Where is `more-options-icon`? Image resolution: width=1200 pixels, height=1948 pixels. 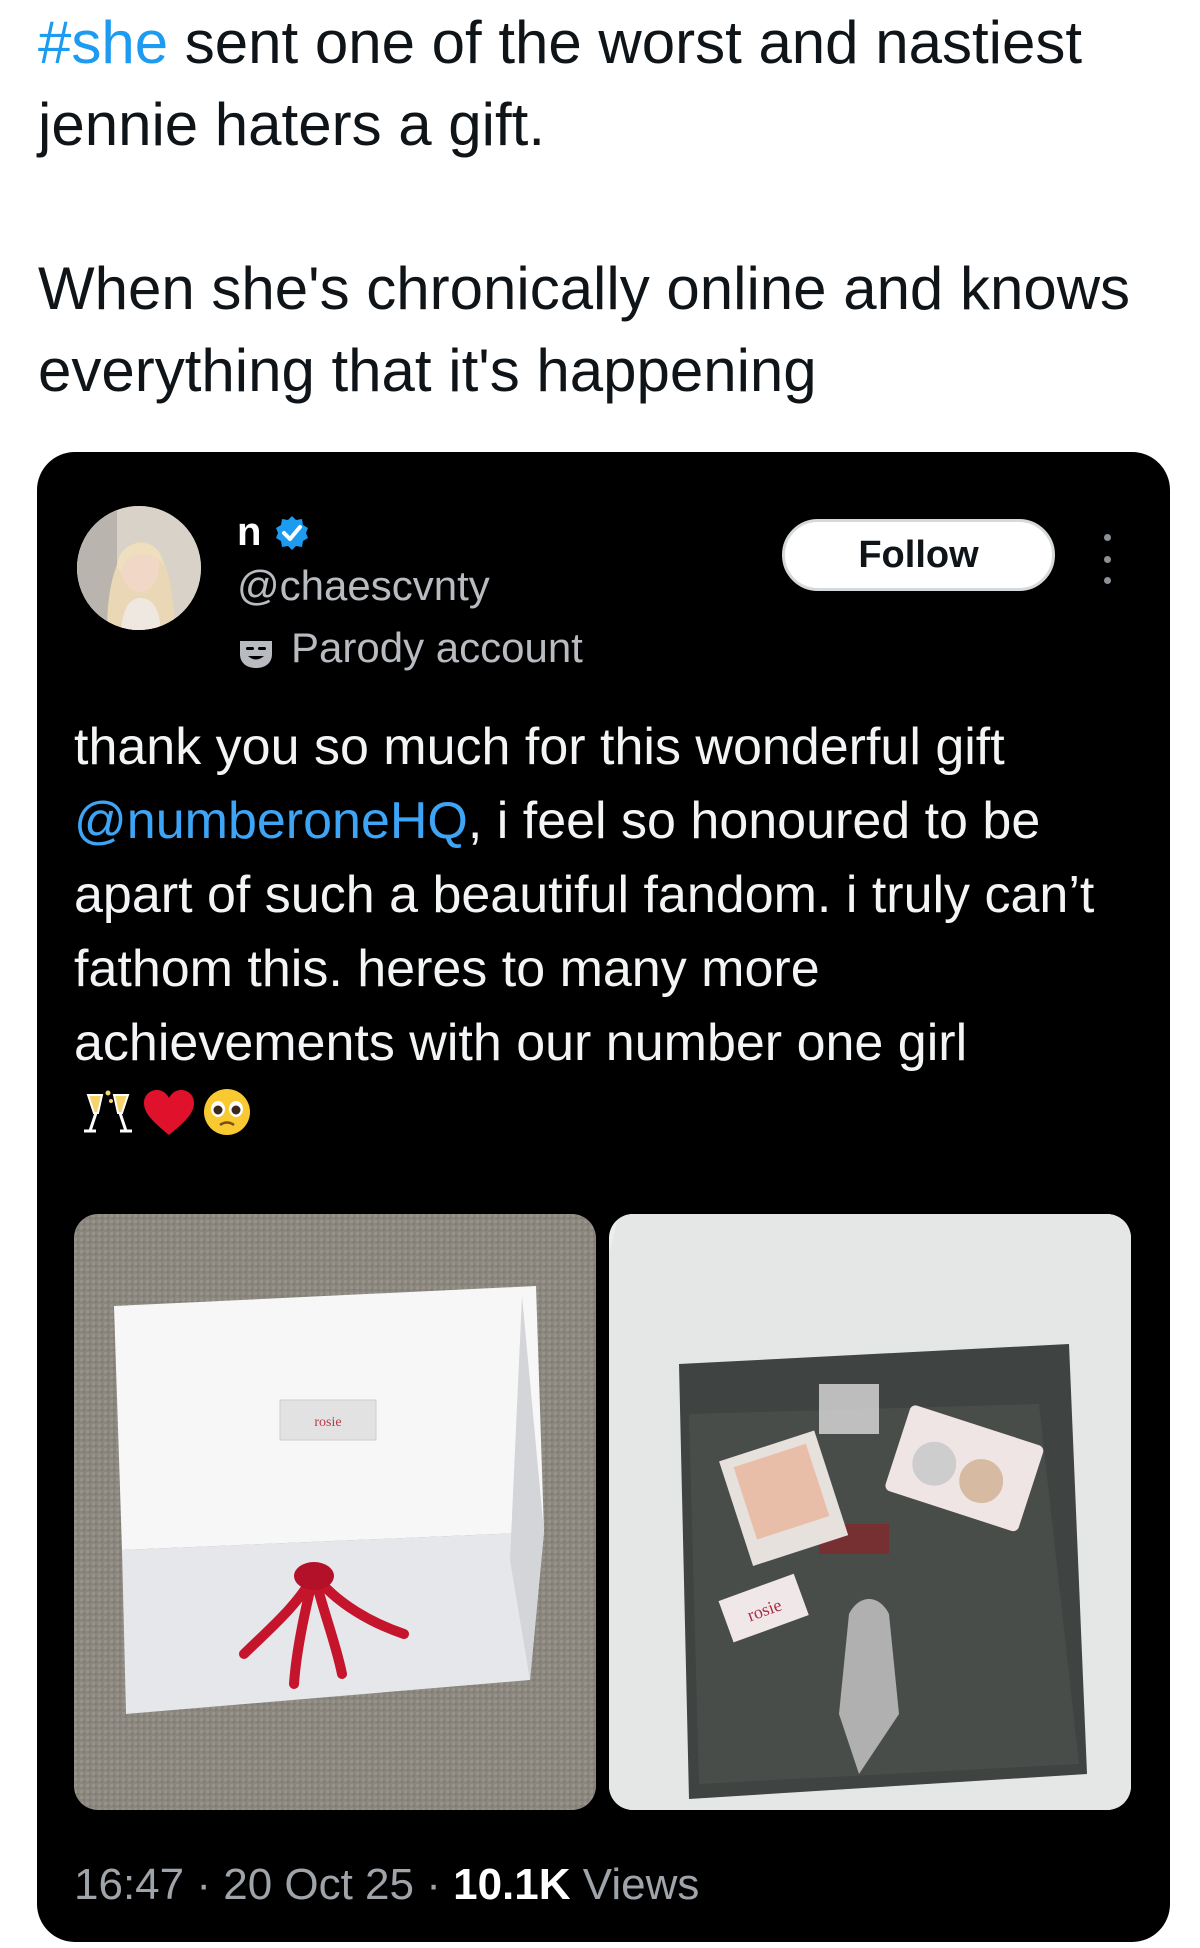
more-options-icon is located at coordinates (1107, 559).